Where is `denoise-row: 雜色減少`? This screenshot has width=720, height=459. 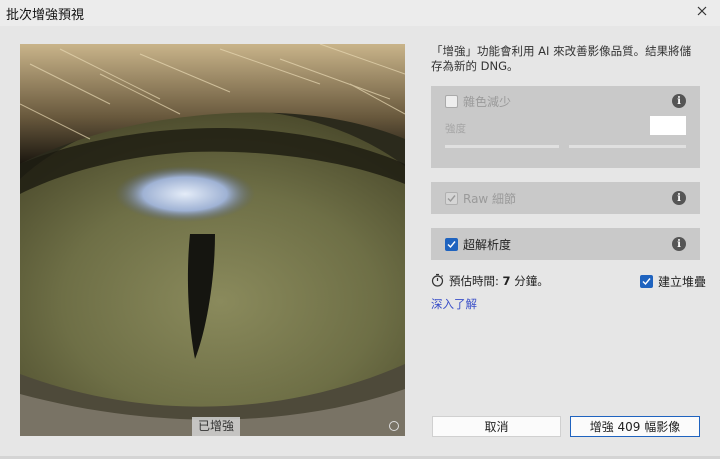 denoise-row: 雜色減少 is located at coordinates (478, 101).